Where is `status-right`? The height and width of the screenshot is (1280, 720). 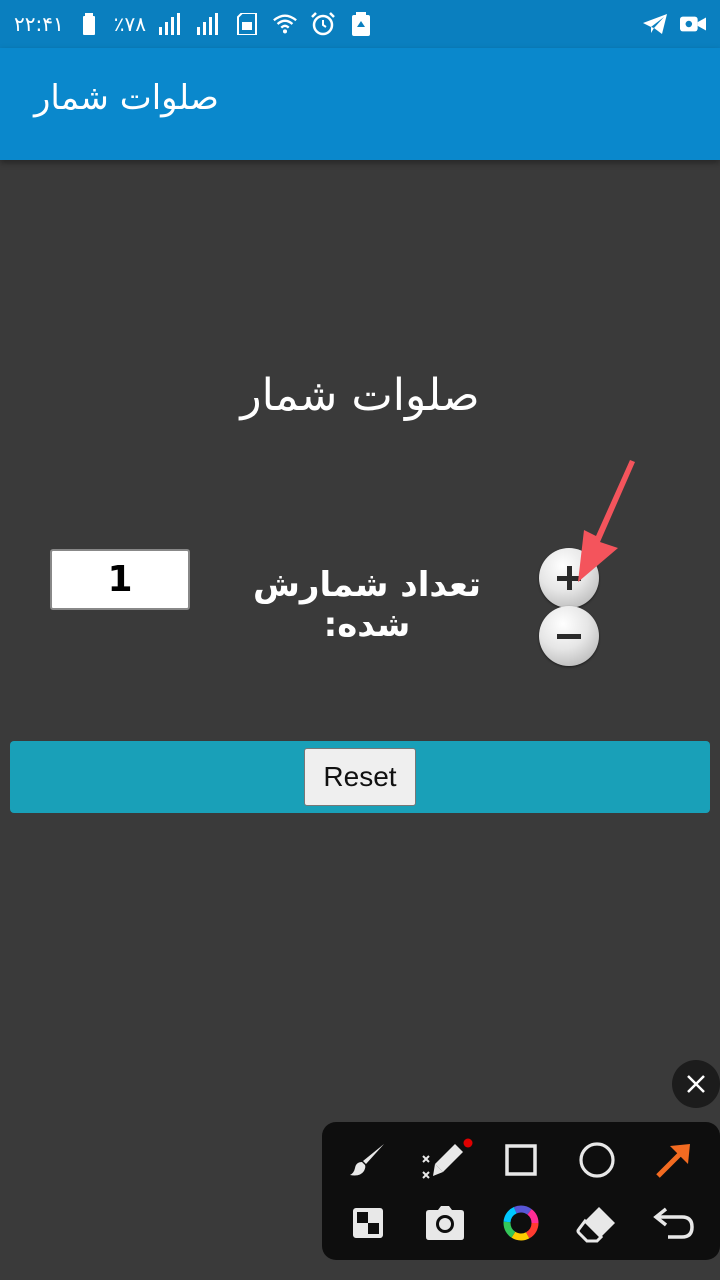
status-right is located at coordinates (674, 24).